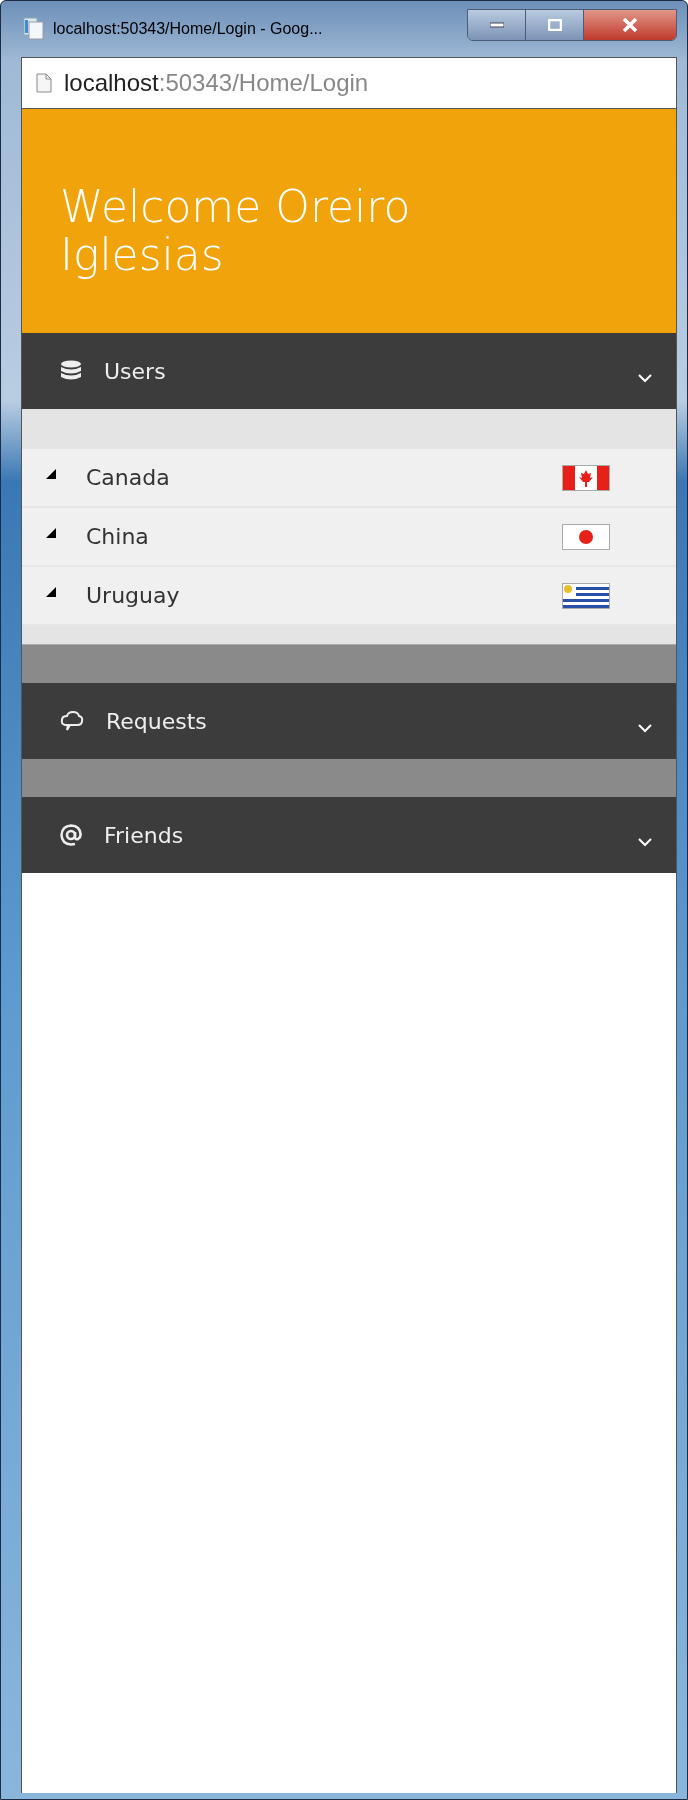 This screenshot has width=688, height=1800. What do you see at coordinates (349, 478) in the screenshot?
I see `country-row: Canada` at bounding box center [349, 478].